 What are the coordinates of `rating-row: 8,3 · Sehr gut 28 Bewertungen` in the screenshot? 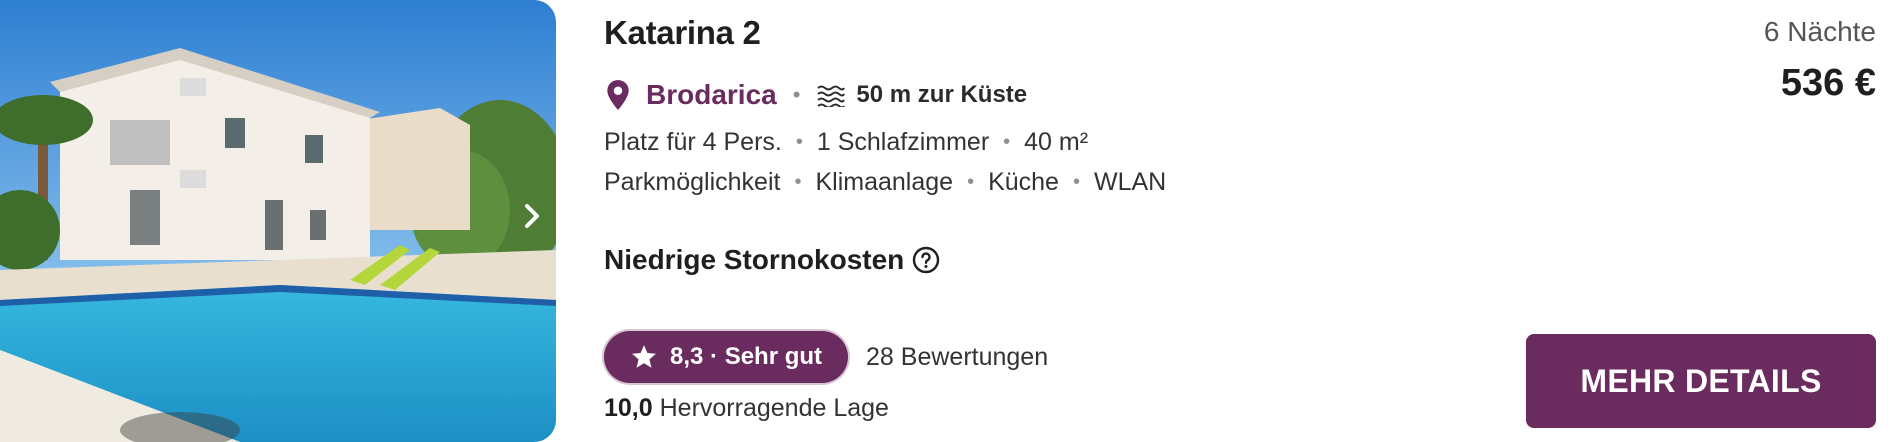 It's located at (826, 357).